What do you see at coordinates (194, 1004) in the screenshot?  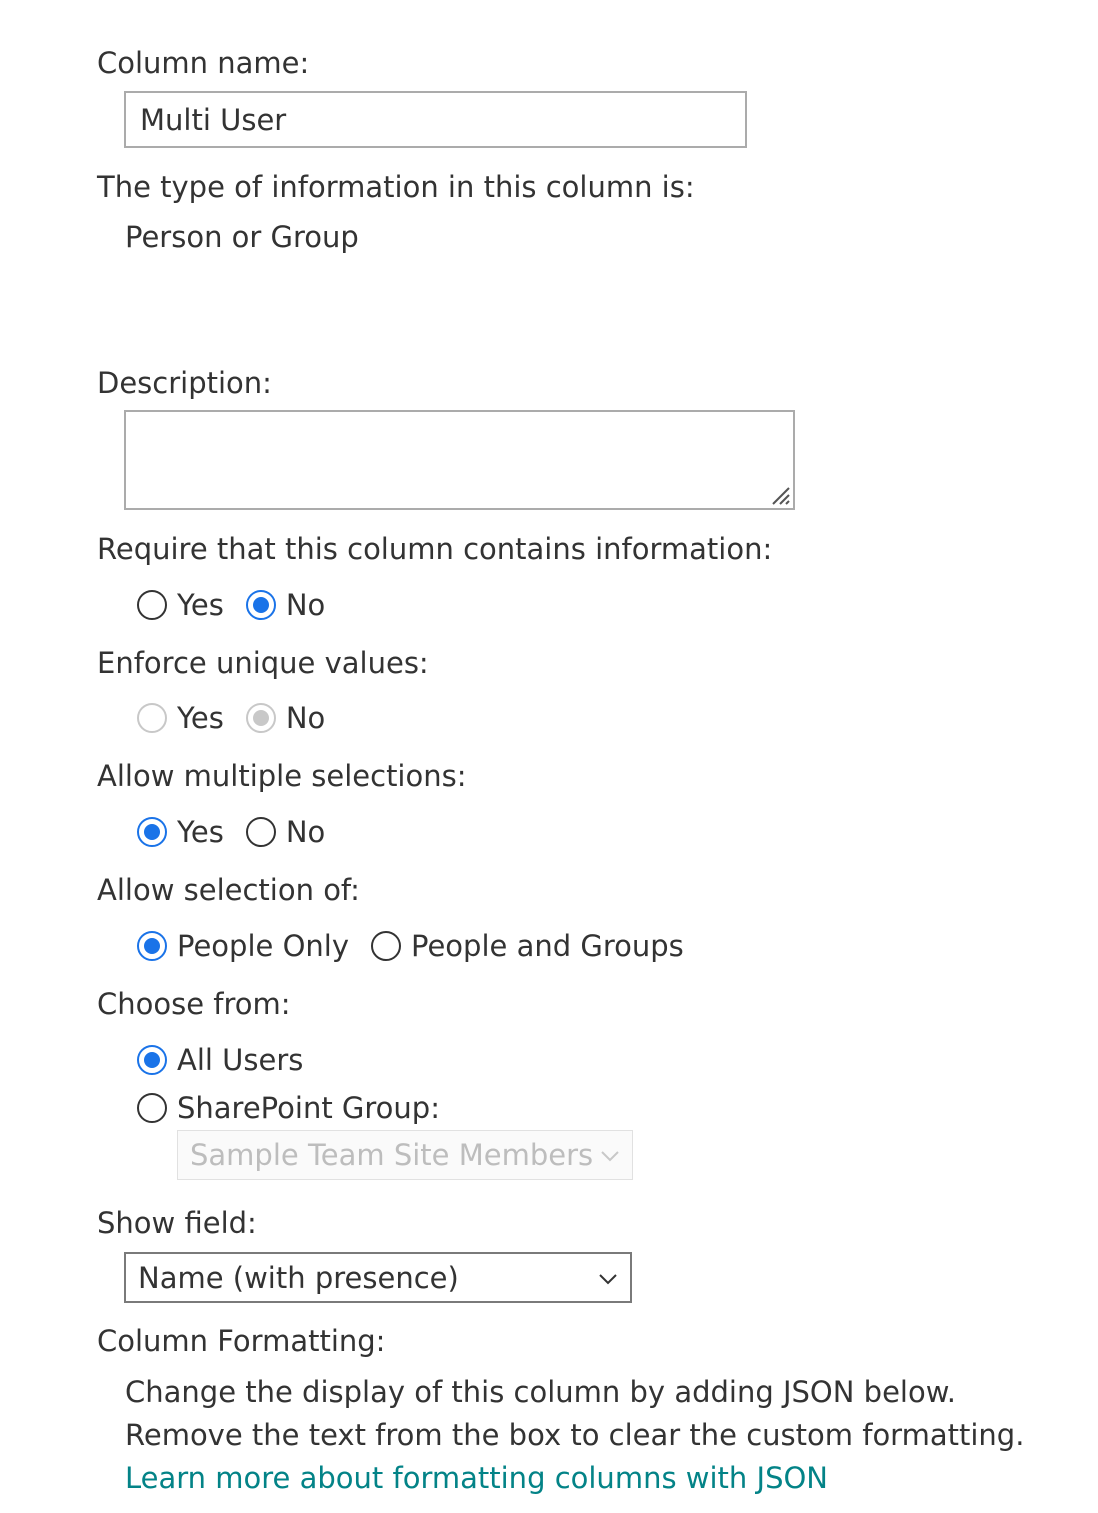 I see `choose-from-label: Choose from:` at bounding box center [194, 1004].